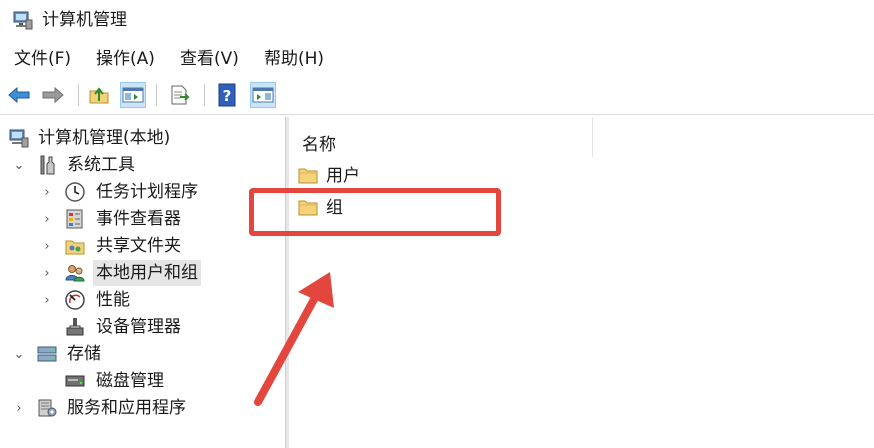 Image resolution: width=874 pixels, height=448 pixels. I want to click on toolbar: ?, so click(437, 95).